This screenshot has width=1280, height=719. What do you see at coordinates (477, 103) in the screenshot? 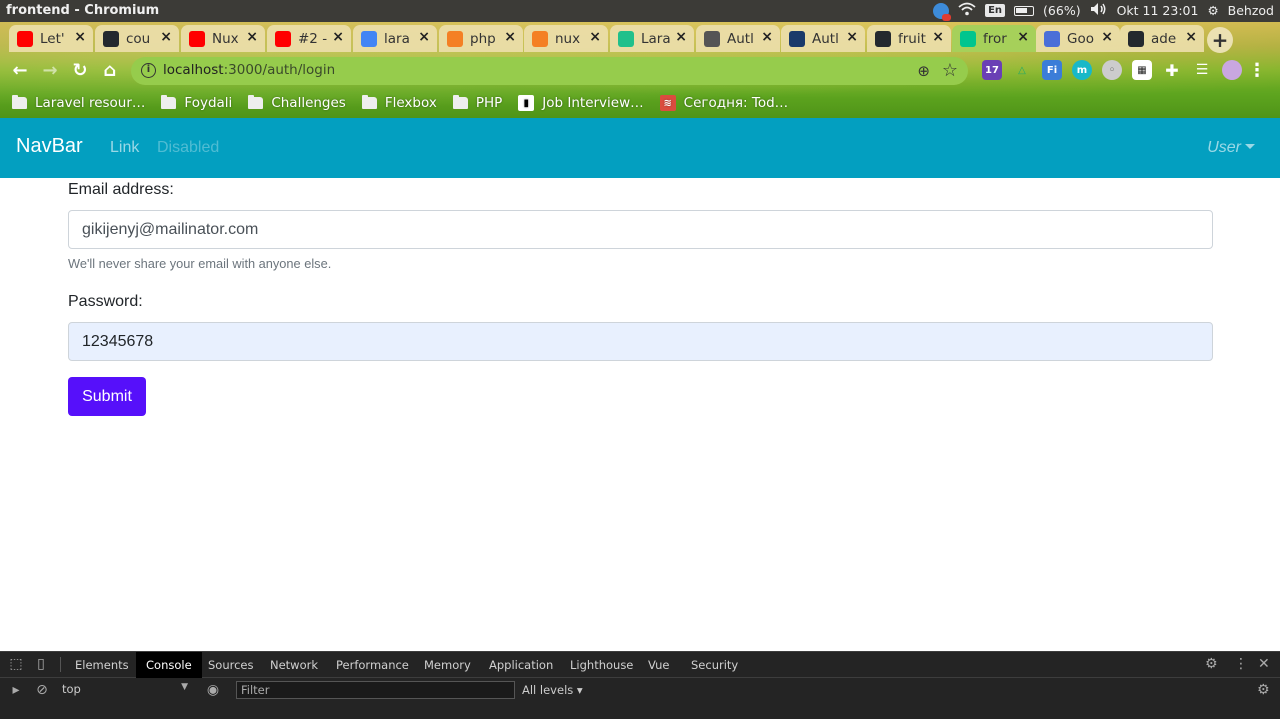
I see `bookmark-item: PHP` at bounding box center [477, 103].